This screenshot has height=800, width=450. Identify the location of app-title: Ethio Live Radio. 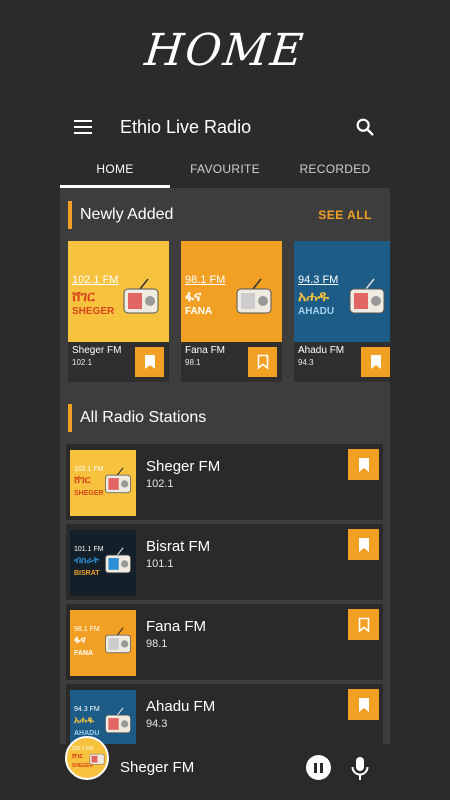
(186, 126).